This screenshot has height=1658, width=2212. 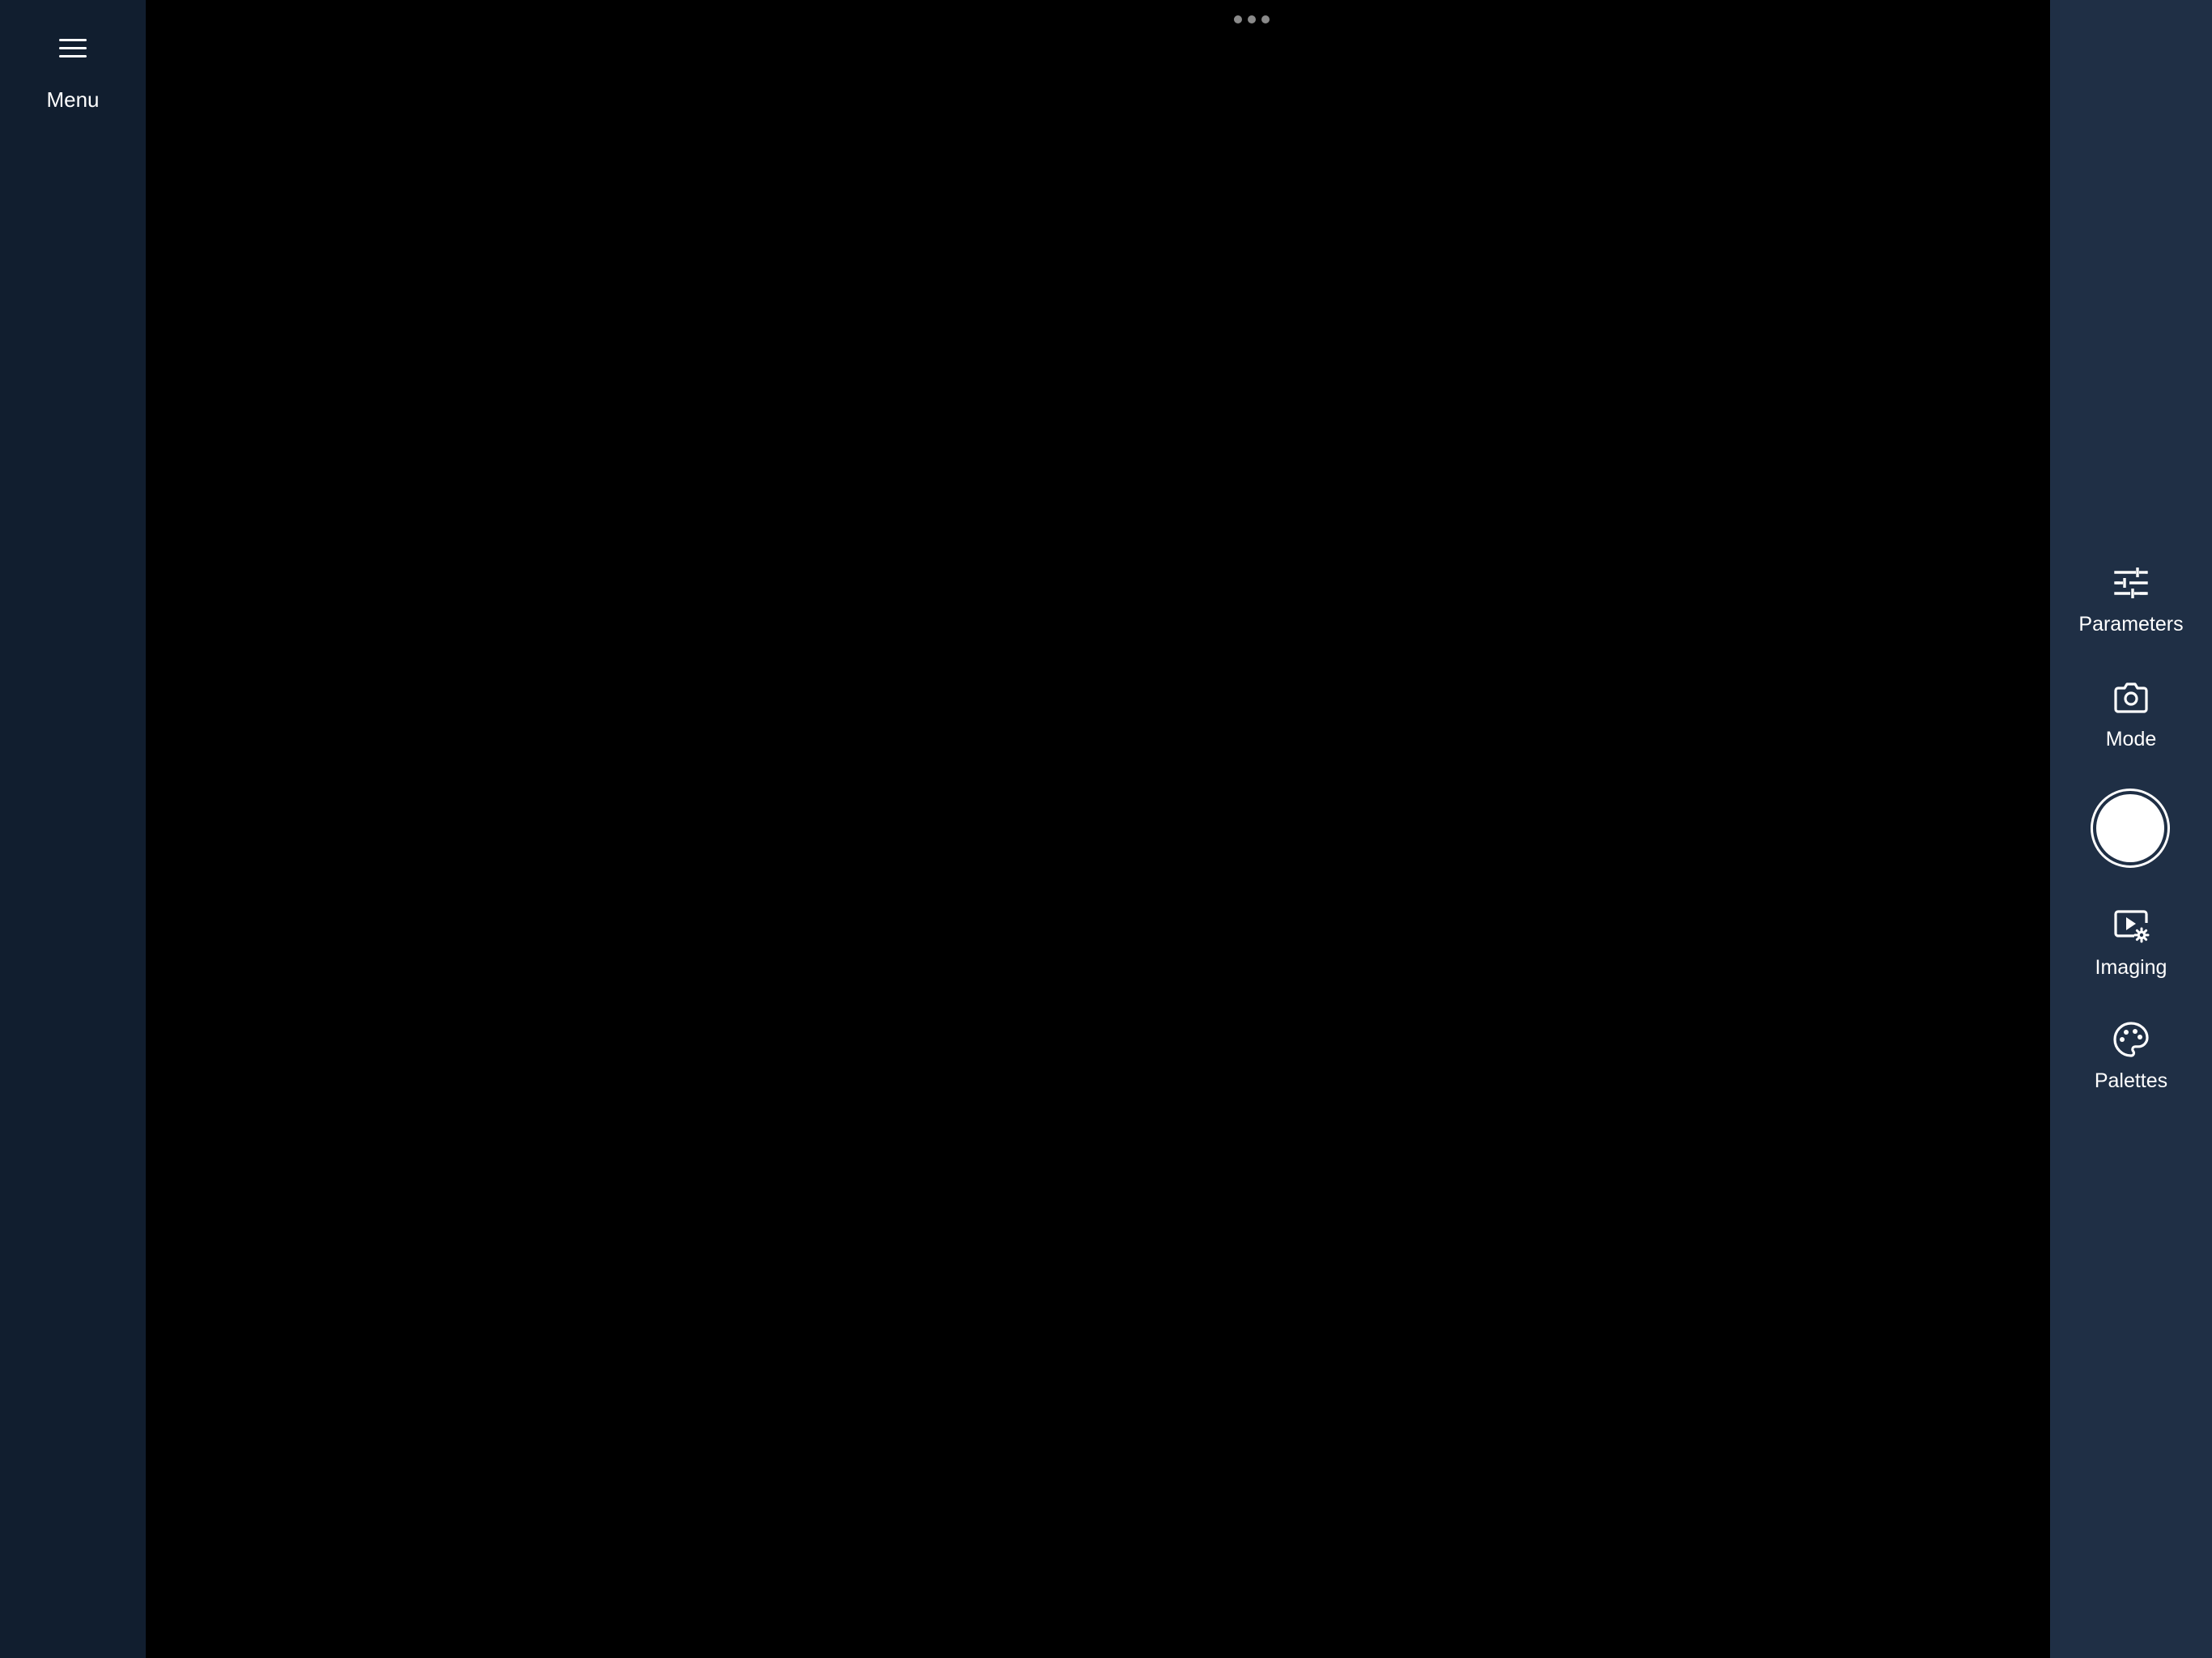 I want to click on palettes-button: Palettes, so click(x=2131, y=1056).